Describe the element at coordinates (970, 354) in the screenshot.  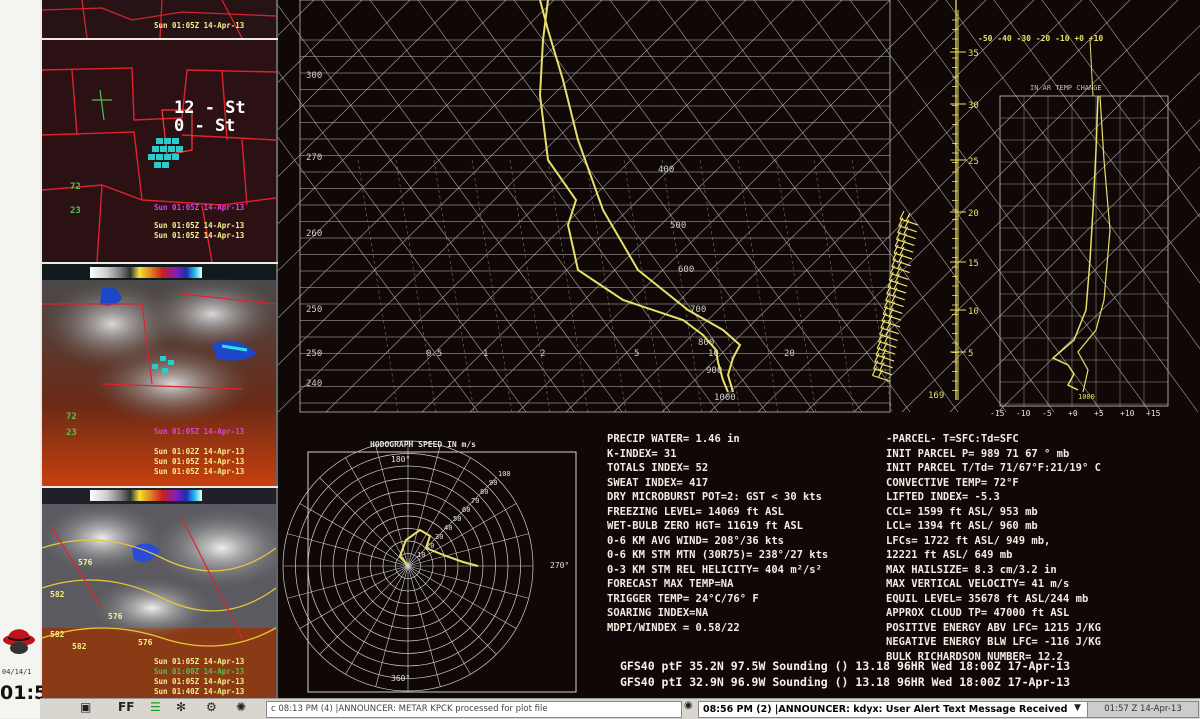
I see `wind-scale-label: 5` at that location.